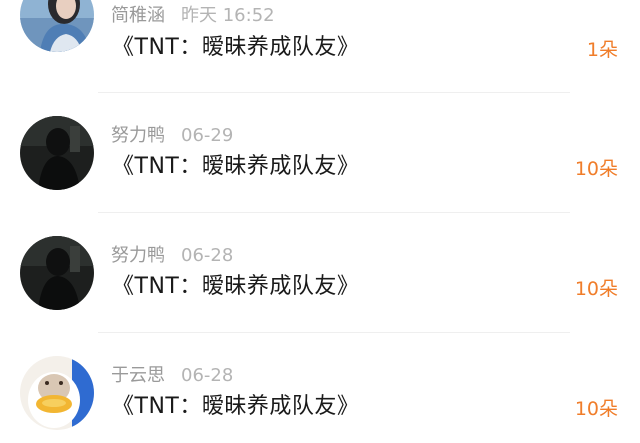 The width and height of the screenshot is (640, 443). I want to click on username: 简稚涵, so click(138, 15).